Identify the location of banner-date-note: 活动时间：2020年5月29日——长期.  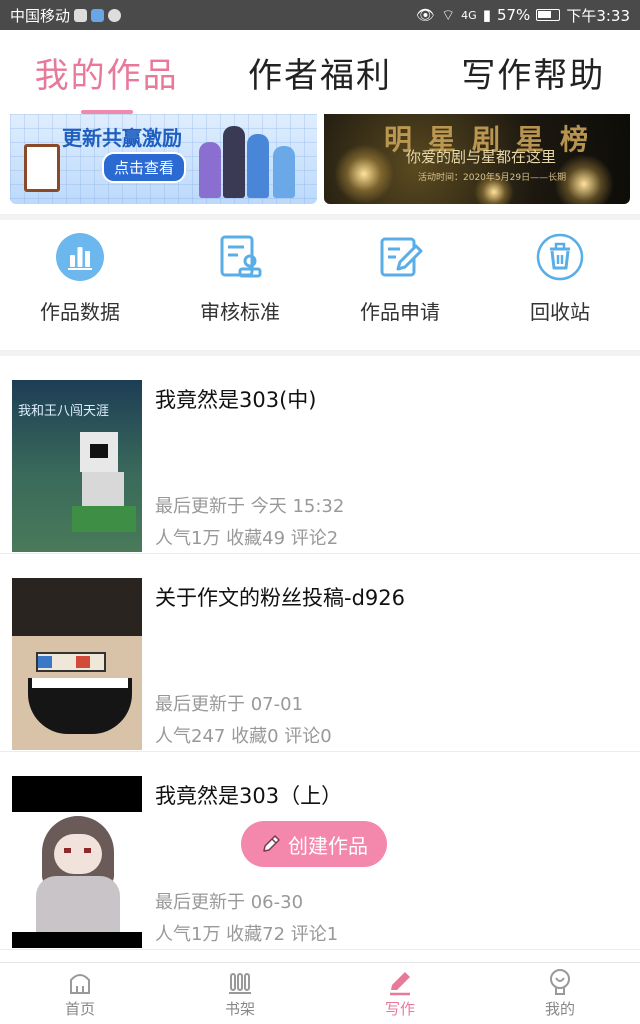
(492, 178).